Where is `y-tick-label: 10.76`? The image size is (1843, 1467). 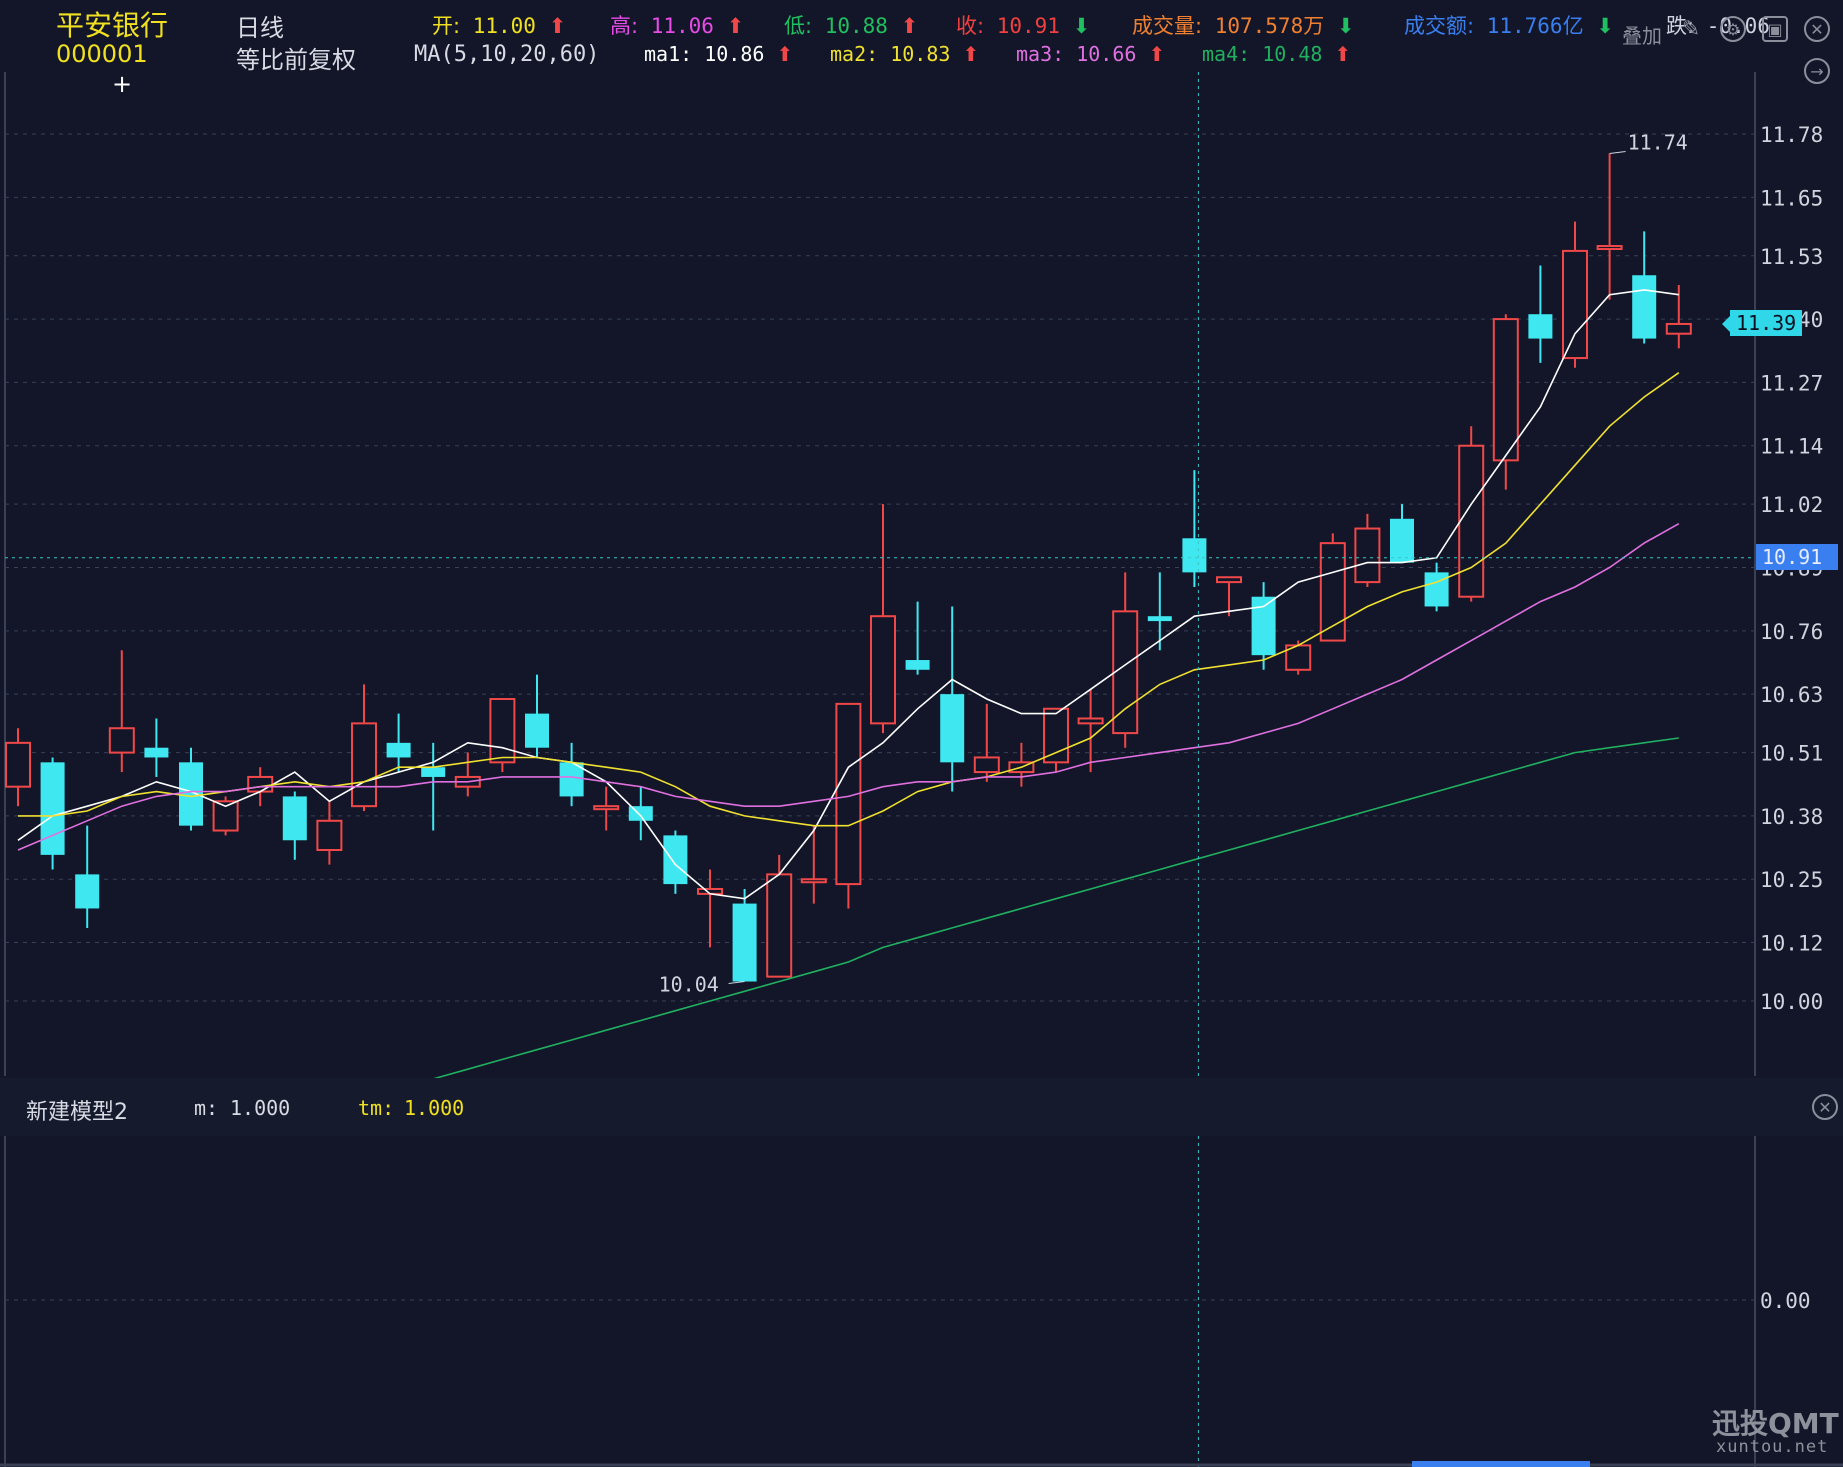
y-tick-label: 10.76 is located at coordinates (1791, 632).